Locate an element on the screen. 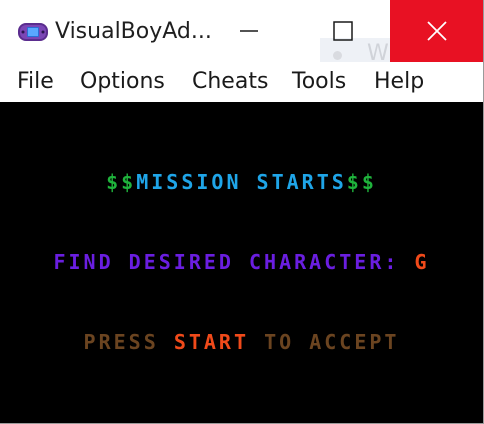 The width and height of the screenshot is (484, 424). menu-cheats: Cheats is located at coordinates (230, 82).